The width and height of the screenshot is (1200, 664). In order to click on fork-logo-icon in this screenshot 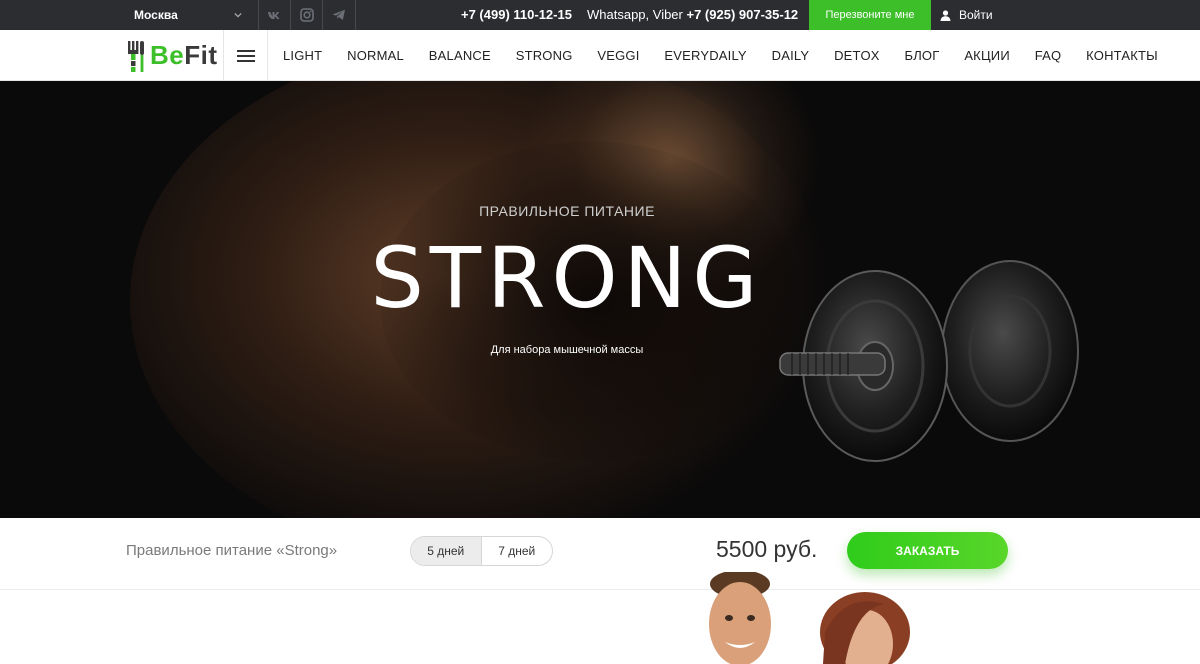, I will do `click(136, 56)`.